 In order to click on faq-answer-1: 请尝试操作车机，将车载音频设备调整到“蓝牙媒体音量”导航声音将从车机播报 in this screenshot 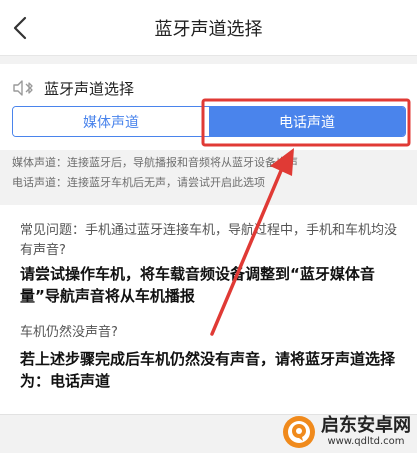, I will do `click(197, 285)`.